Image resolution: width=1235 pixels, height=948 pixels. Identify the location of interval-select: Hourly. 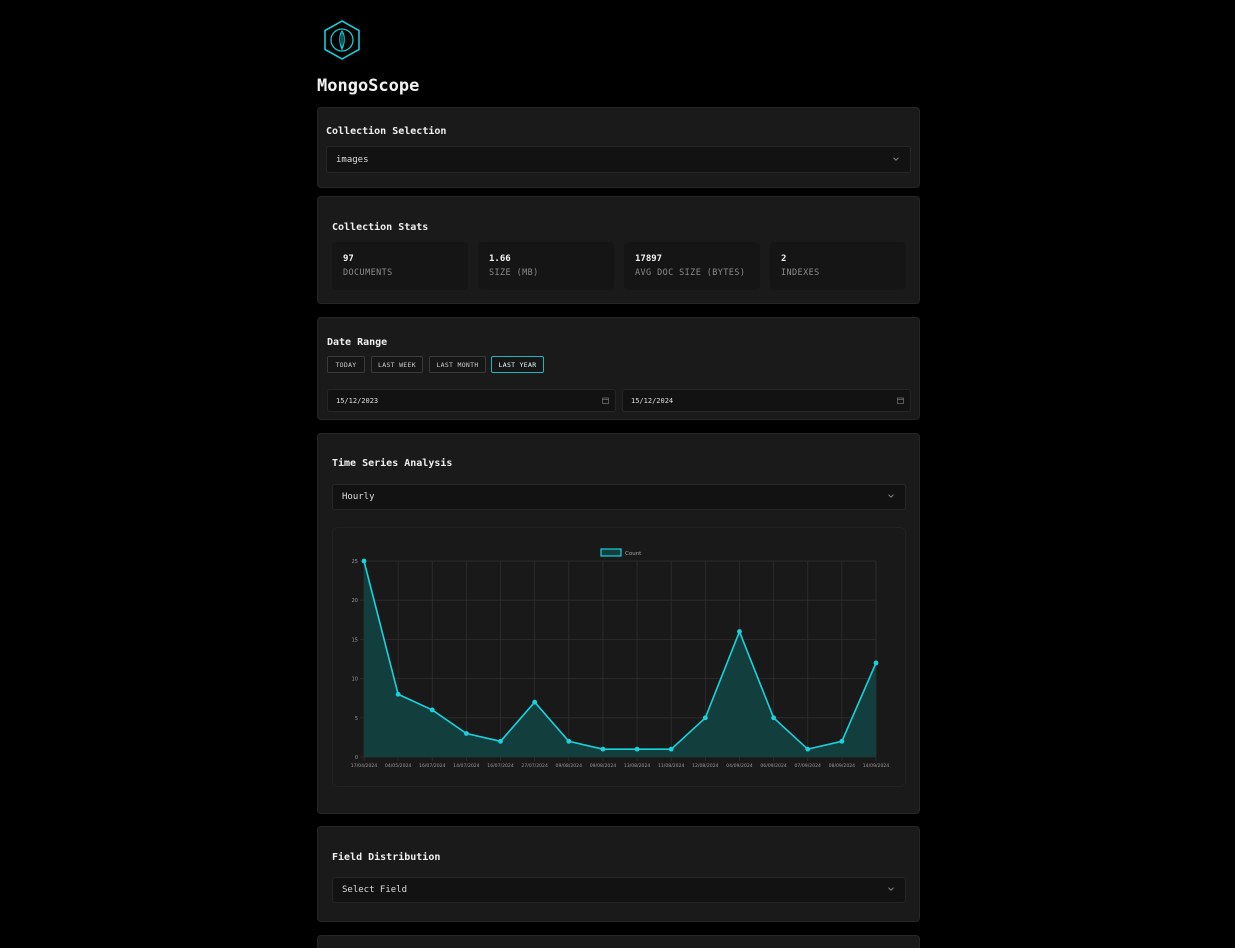
(619, 497).